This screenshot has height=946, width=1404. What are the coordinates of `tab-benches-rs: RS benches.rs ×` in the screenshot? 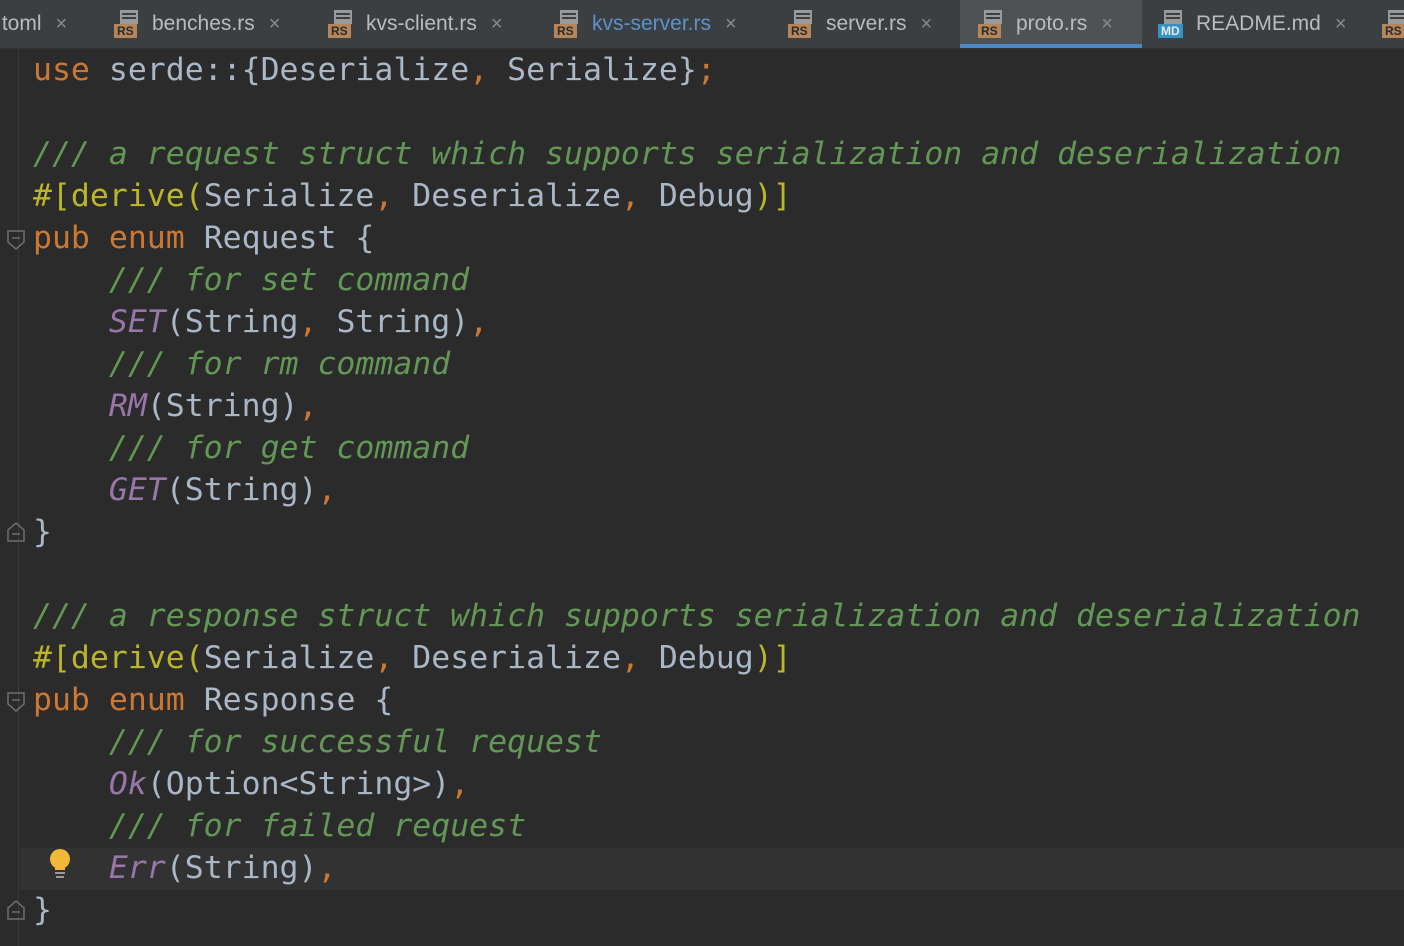 It's located at (197, 24).